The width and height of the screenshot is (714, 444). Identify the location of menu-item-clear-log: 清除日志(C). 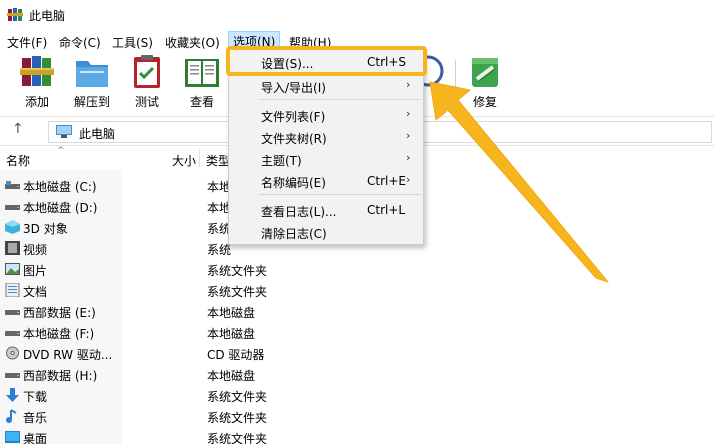
(326, 232).